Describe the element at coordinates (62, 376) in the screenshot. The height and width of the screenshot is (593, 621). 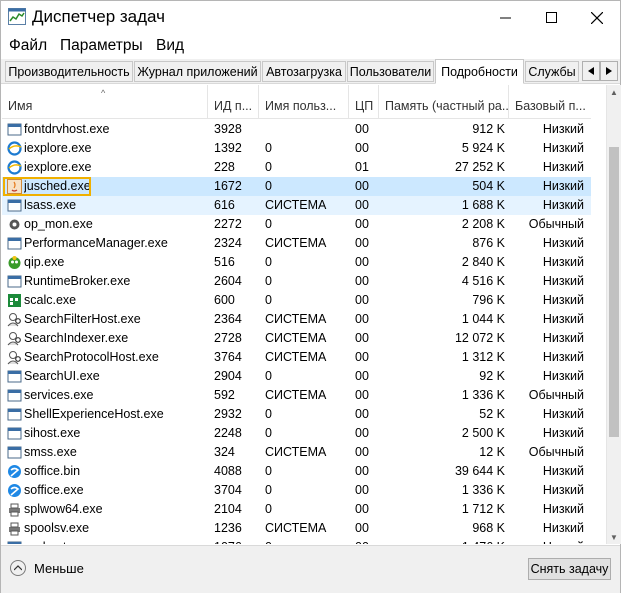
I see `process-name: SearchUI.exe` at that location.